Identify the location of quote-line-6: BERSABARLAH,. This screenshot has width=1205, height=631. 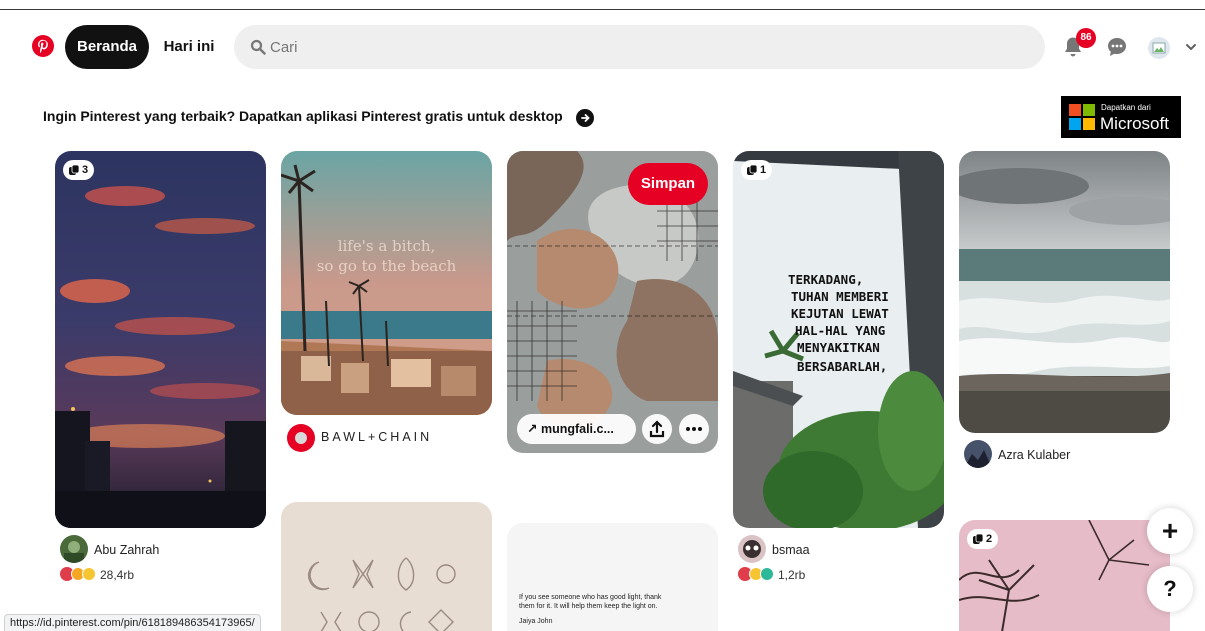
(842, 366).